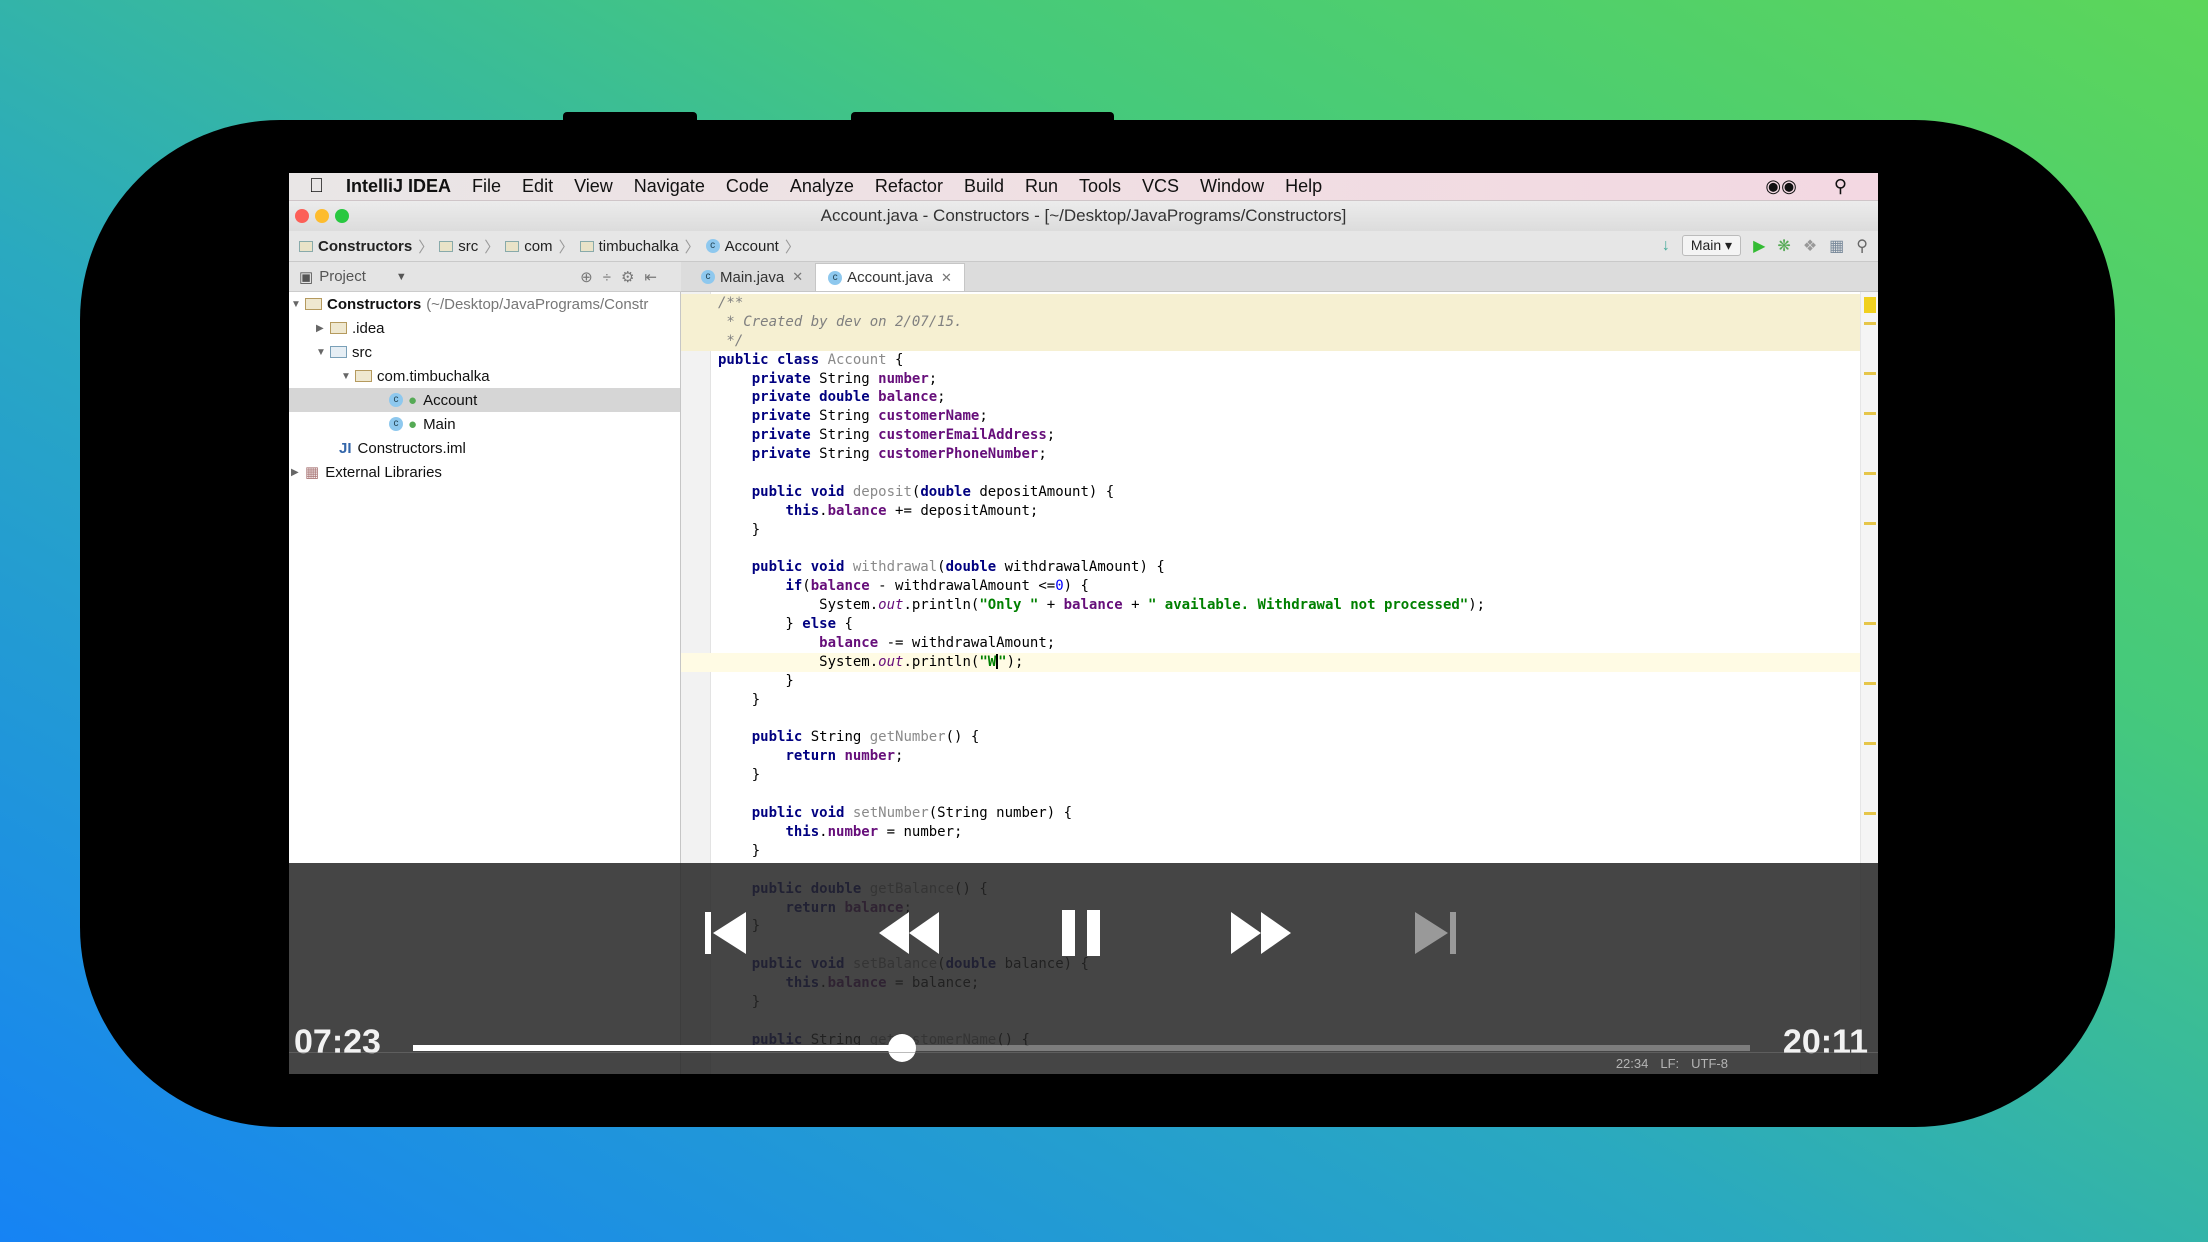  I want to click on code-line: private double balance;, so click(1270, 397).